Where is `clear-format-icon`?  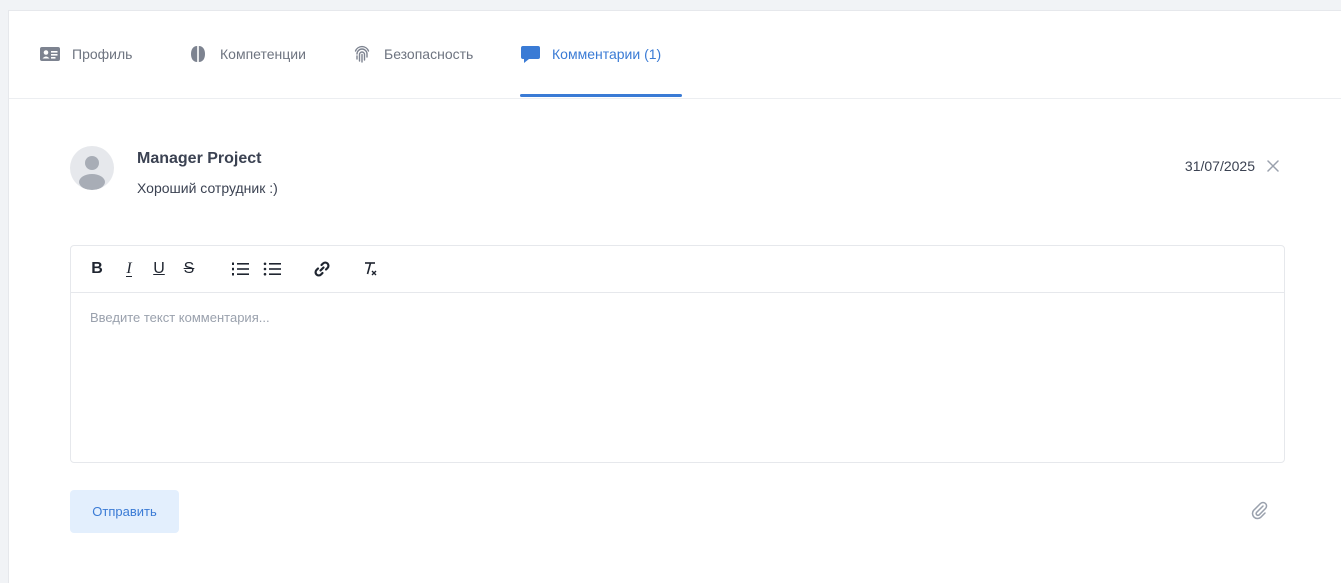 clear-format-icon is located at coordinates (371, 269).